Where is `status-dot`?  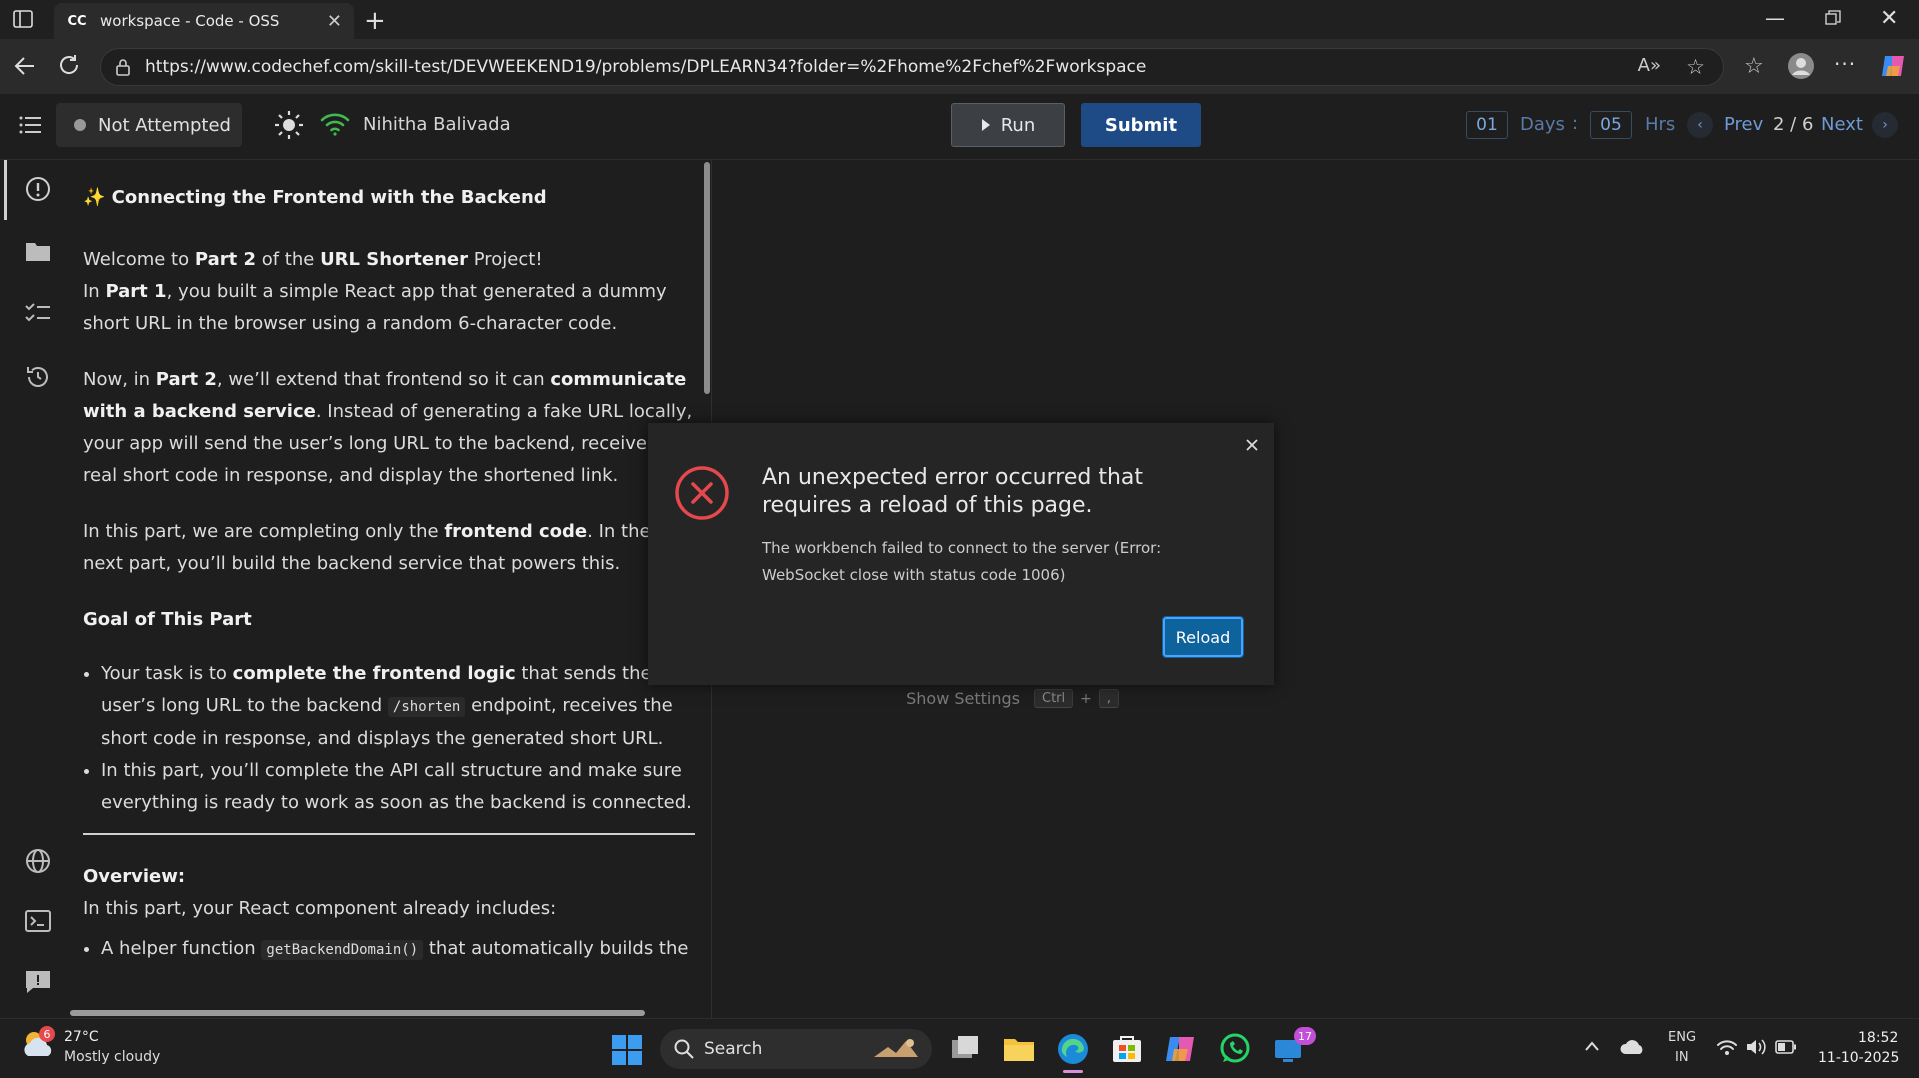 status-dot is located at coordinates (80, 125).